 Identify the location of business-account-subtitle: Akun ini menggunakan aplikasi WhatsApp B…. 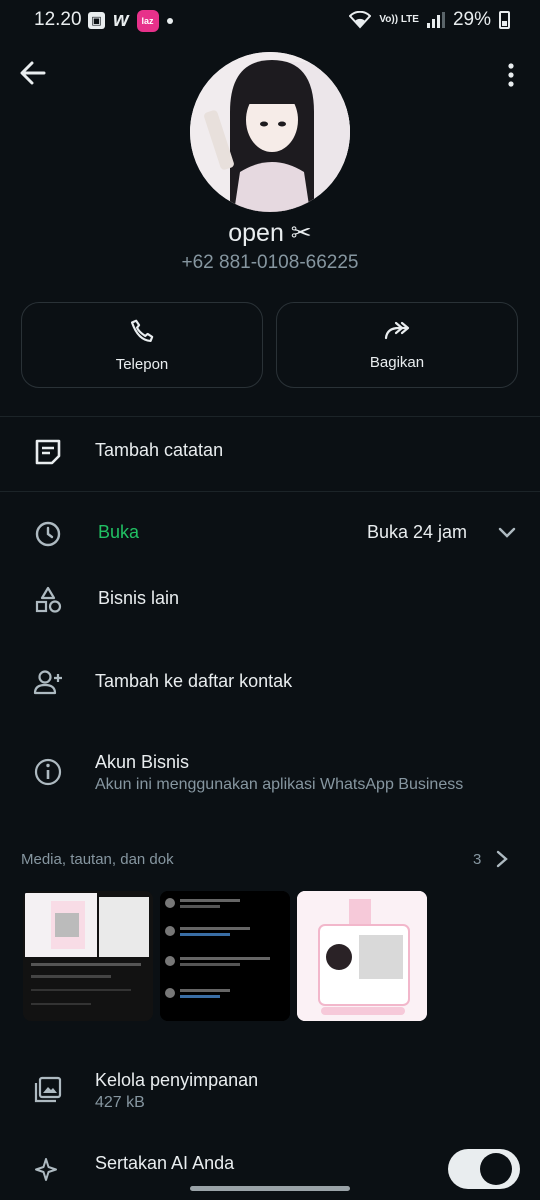
(279, 784).